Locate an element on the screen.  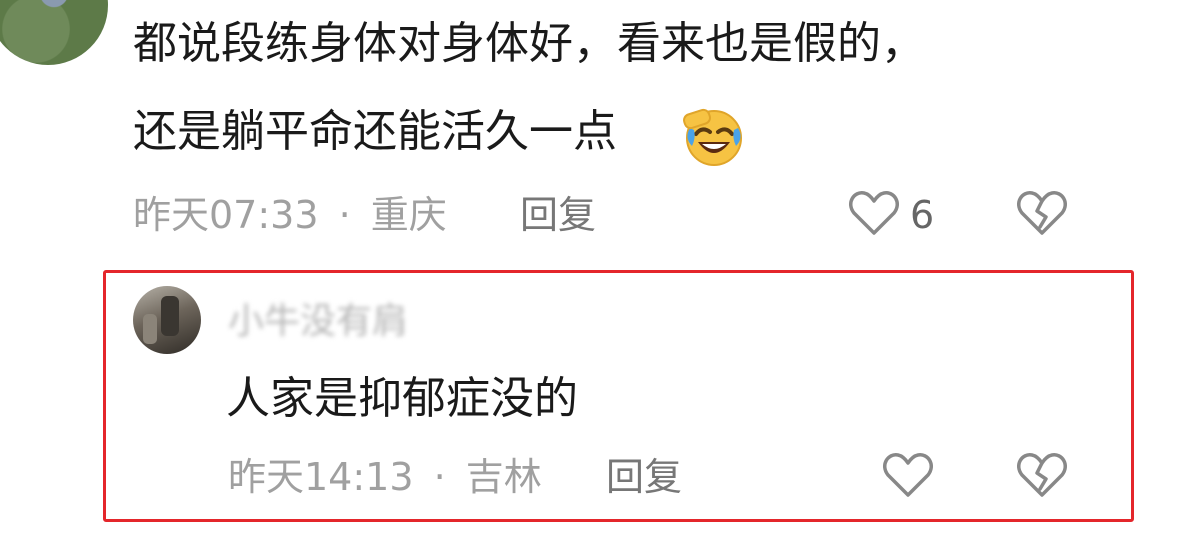
comment-meta: 昨天07:33 · 重庆 is located at coordinates (290, 215).